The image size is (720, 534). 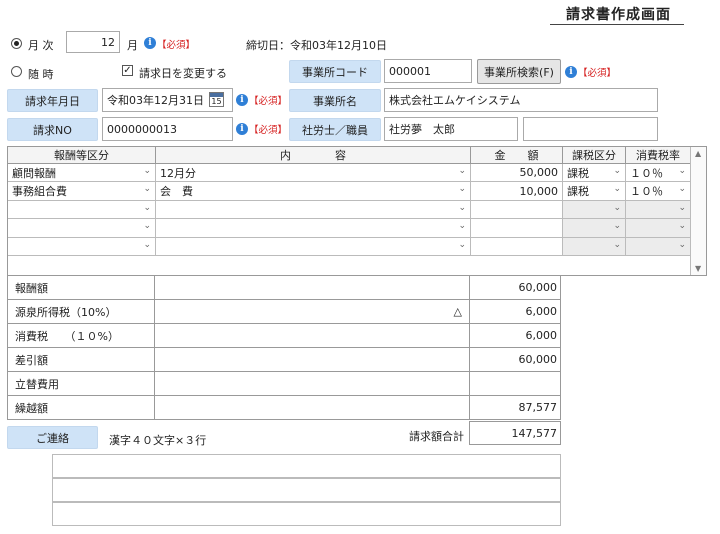 What do you see at coordinates (658, 155) in the screenshot?
I see `col-header-tax-rate: 消費税率` at bounding box center [658, 155].